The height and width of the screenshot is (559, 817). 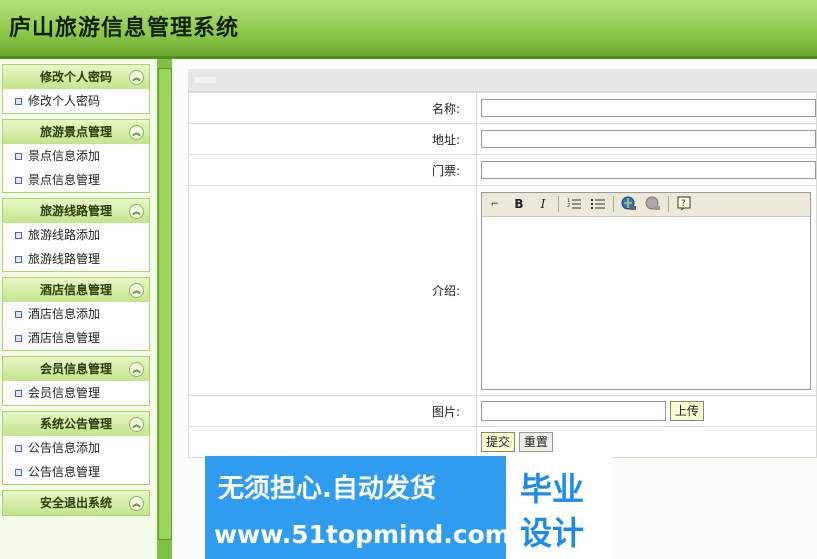 I want to click on upload-button: 上传, so click(x=686, y=411).